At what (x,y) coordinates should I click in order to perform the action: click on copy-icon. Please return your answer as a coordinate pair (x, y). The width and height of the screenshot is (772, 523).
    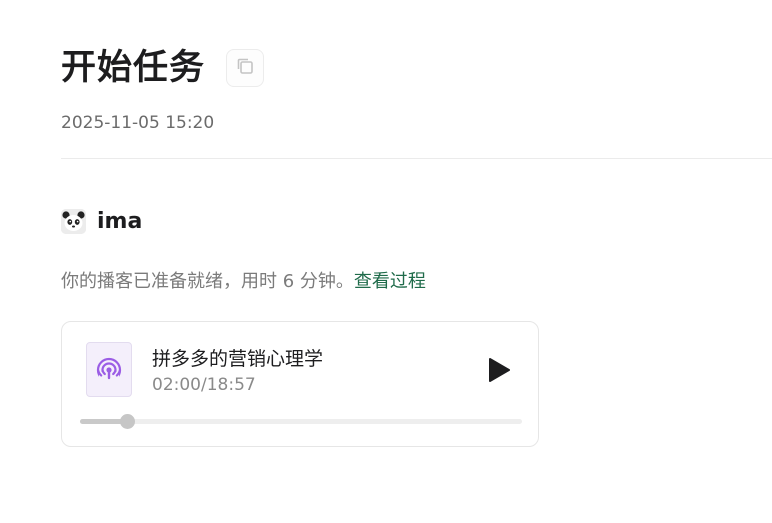
    Looking at the image, I should click on (245, 68).